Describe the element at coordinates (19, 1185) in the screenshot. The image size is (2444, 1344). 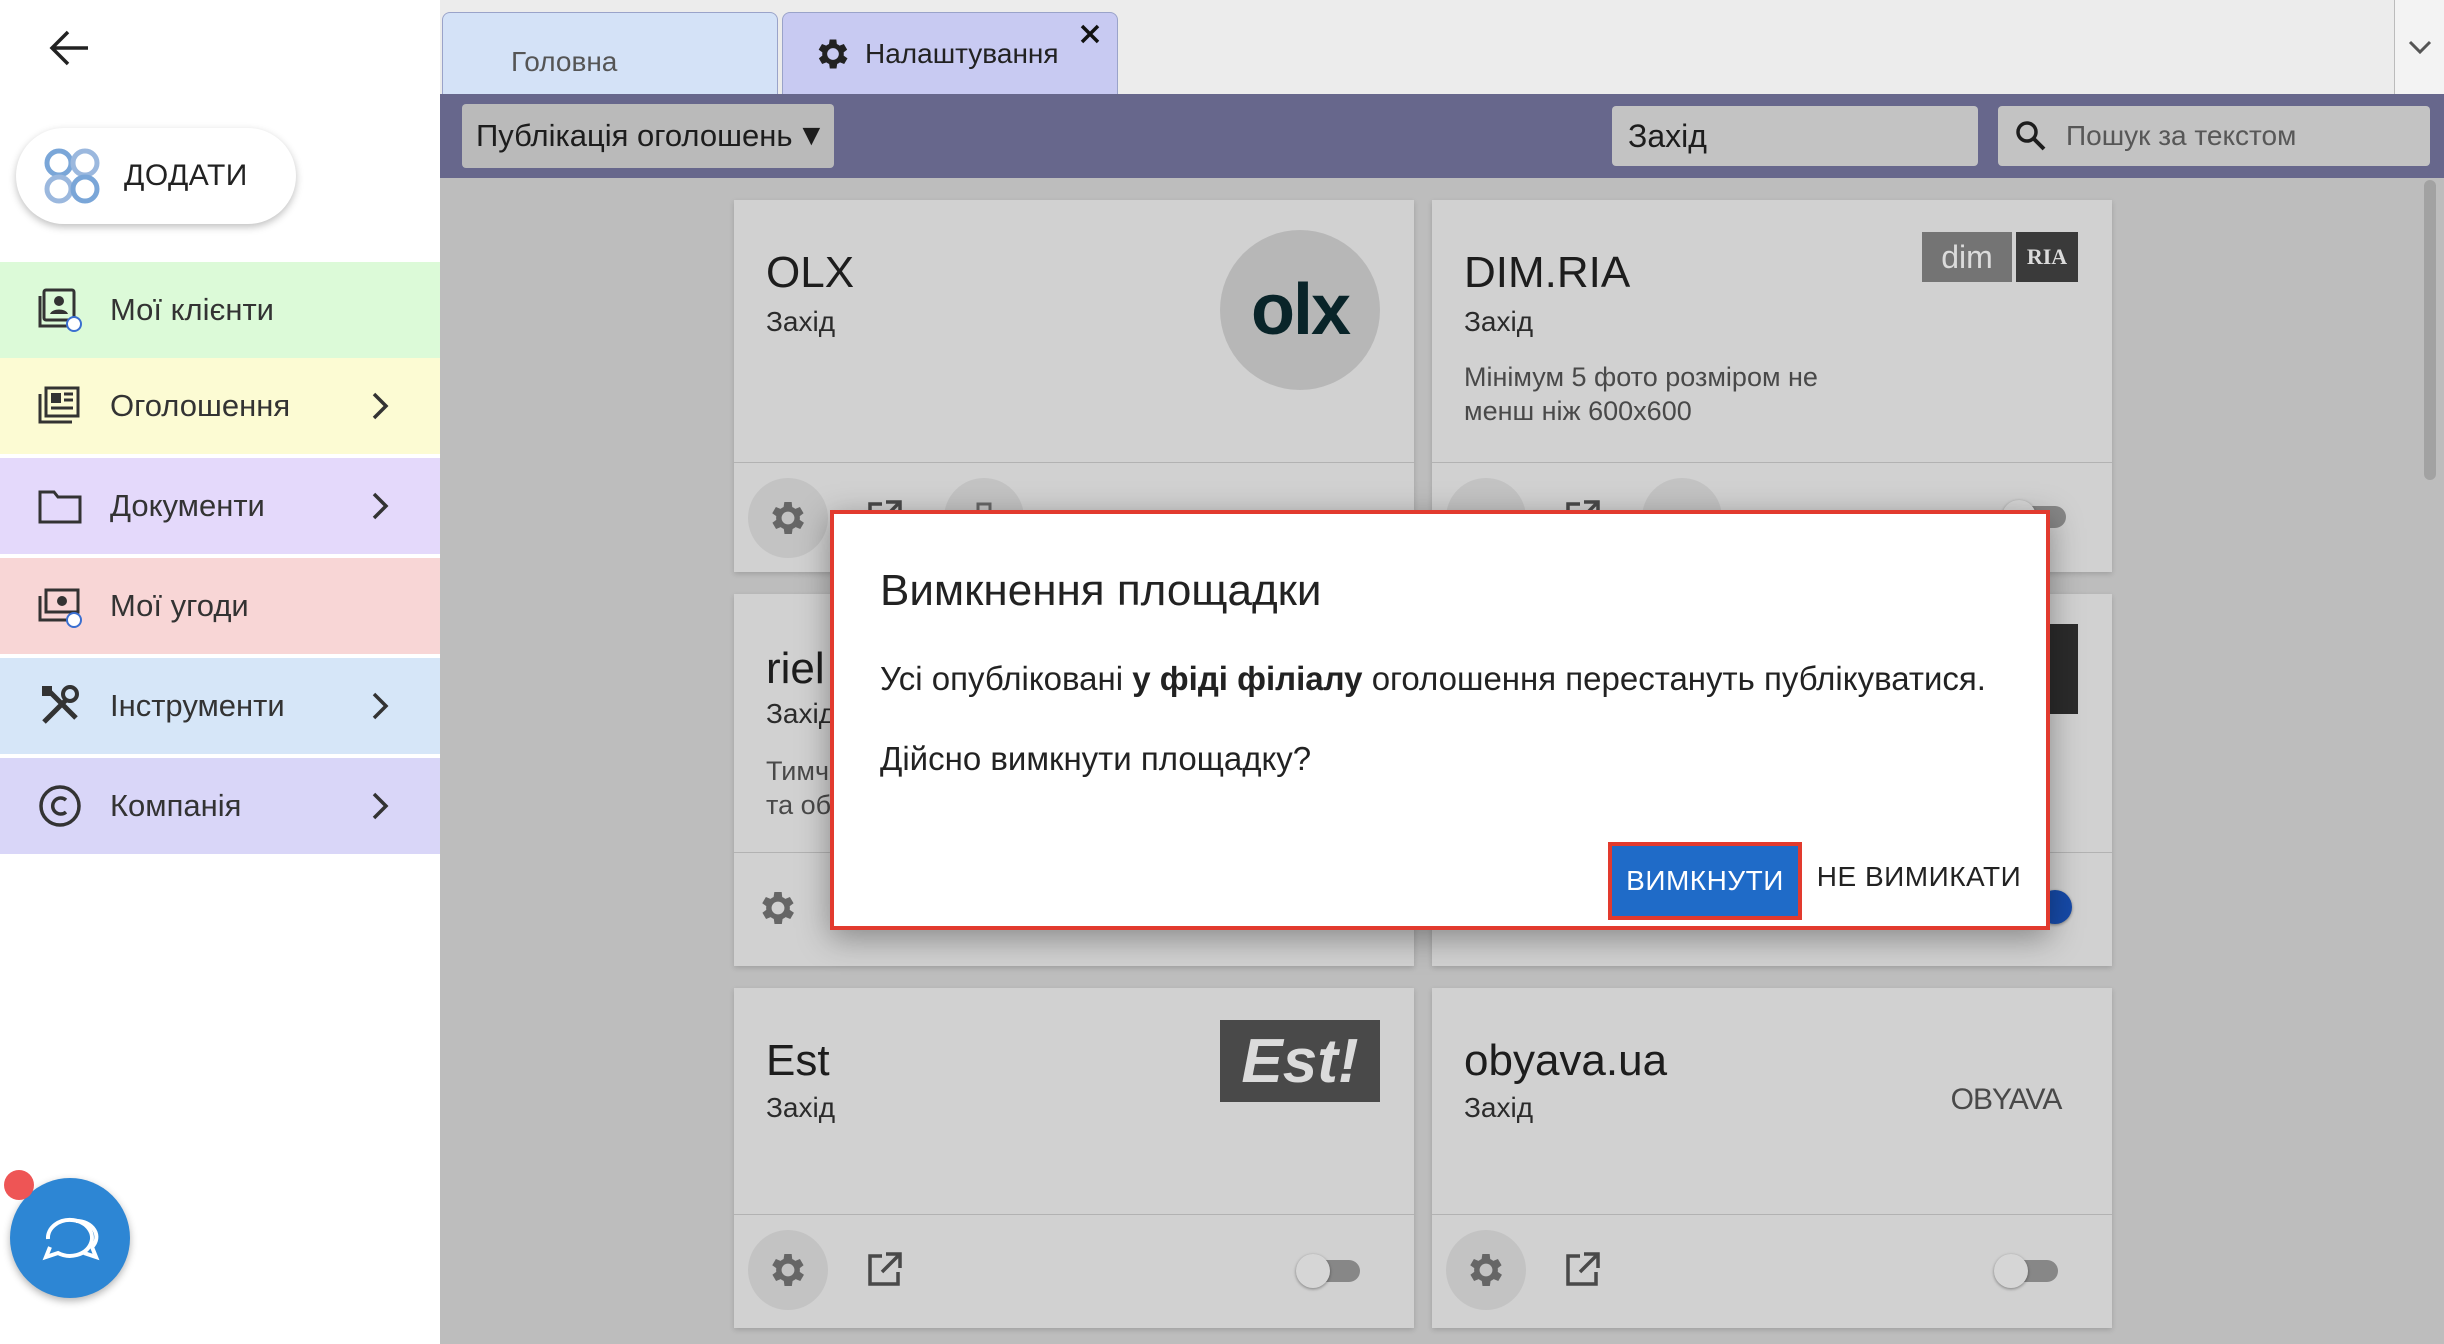
I see `notification-dot` at that location.